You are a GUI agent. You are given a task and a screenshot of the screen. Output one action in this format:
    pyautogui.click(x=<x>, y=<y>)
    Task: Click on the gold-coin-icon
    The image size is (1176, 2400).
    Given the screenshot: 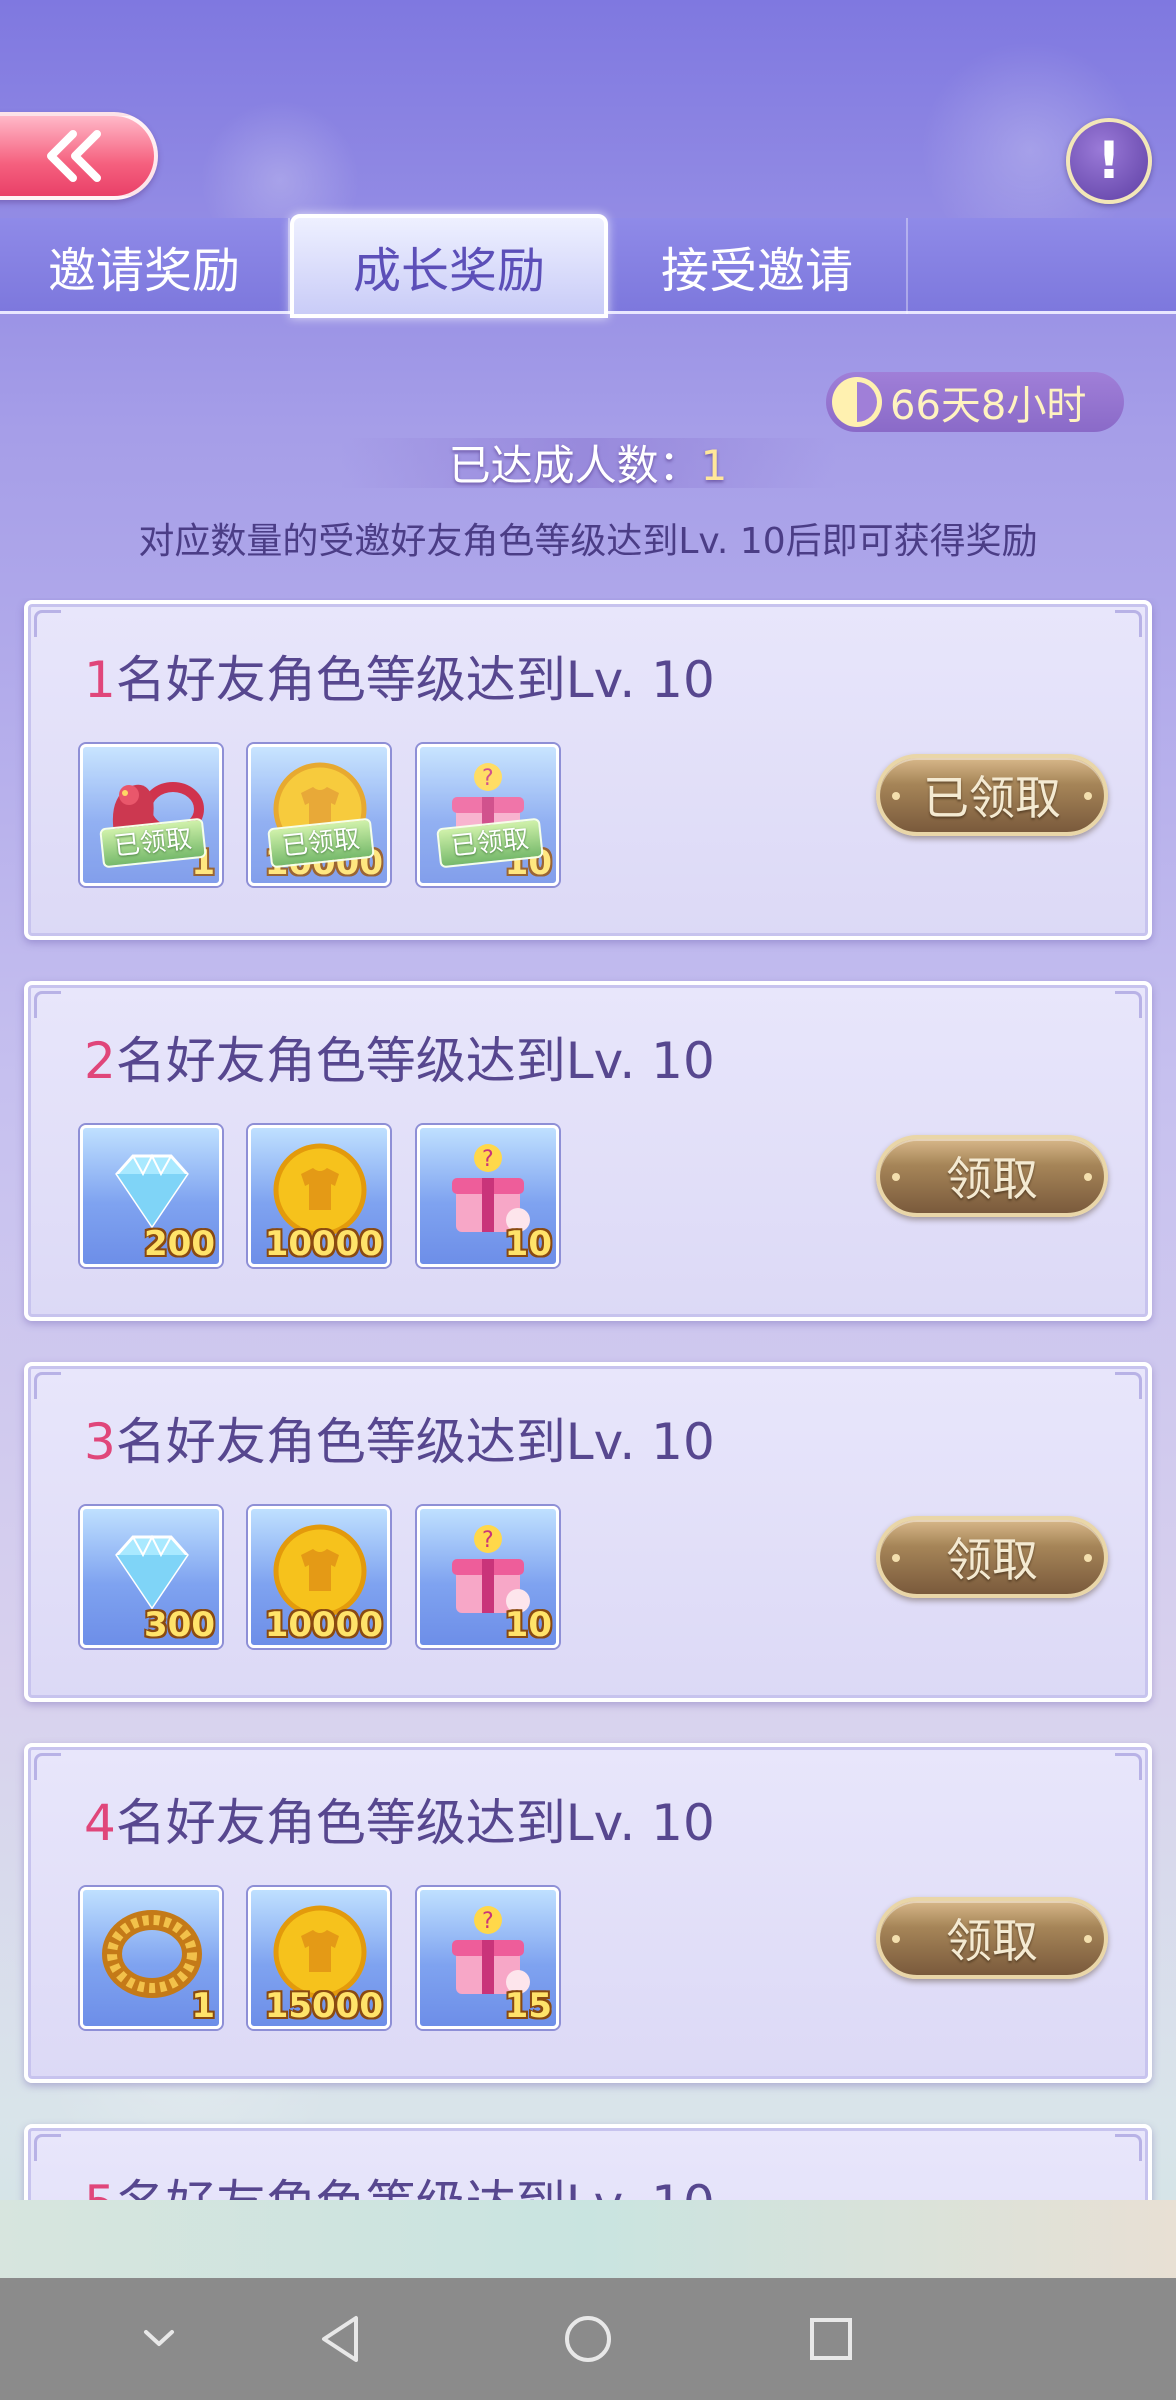 What is the action you would take?
    pyautogui.click(x=320, y=809)
    